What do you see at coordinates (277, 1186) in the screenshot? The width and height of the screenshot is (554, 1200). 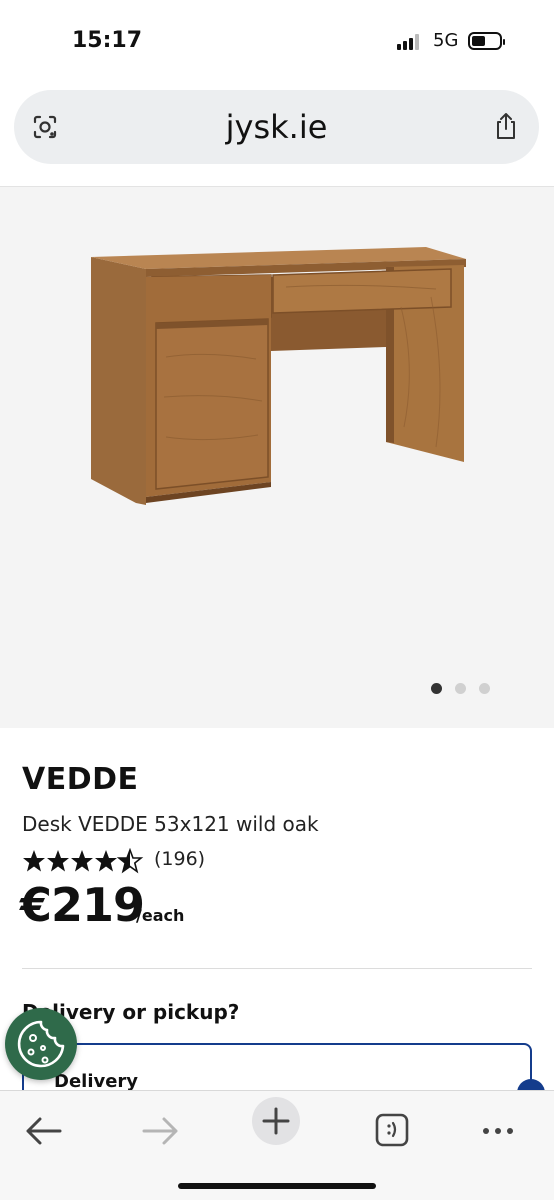 I see `home-indicator` at bounding box center [277, 1186].